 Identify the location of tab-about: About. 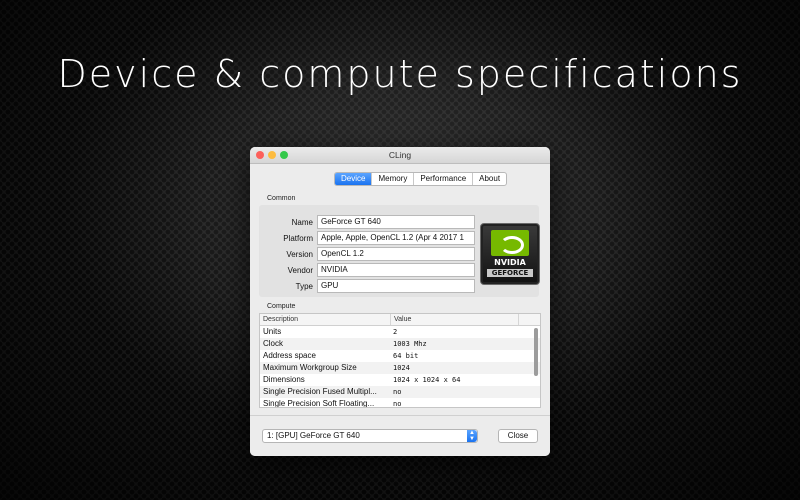
(489, 179).